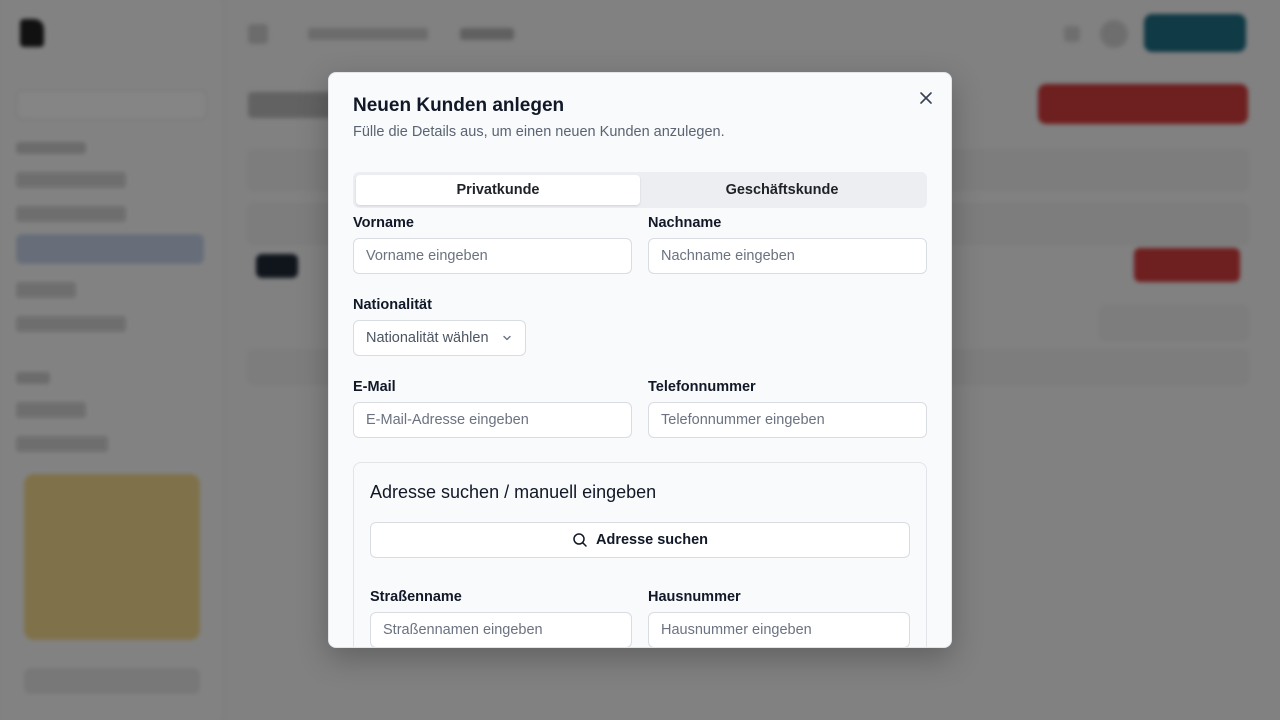 The width and height of the screenshot is (1280, 720). I want to click on street-label: Straßenname, so click(416, 597).